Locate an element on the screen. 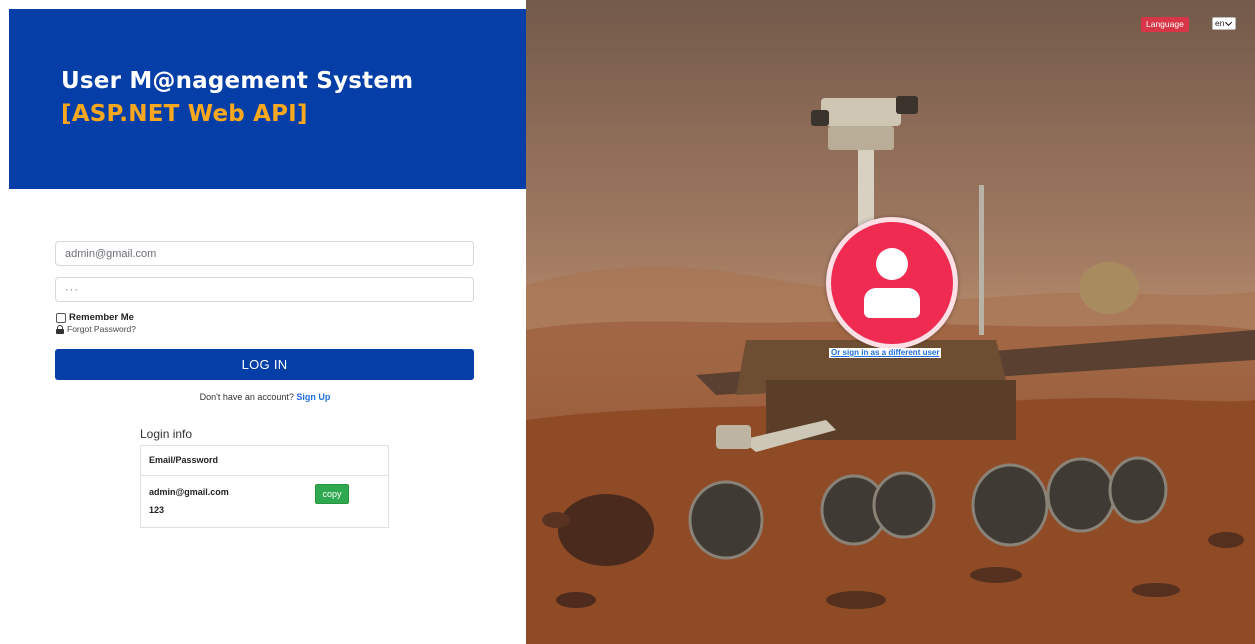  different-user-link: Or sign in as a different user is located at coordinates (885, 353).